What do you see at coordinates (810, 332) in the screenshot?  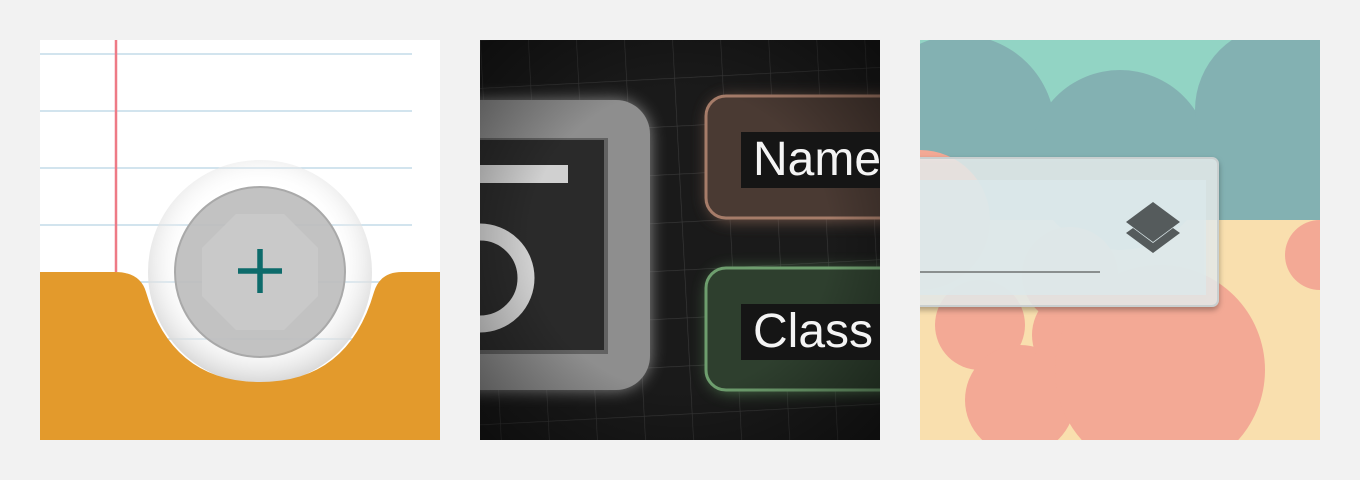 I see `class-label: Class` at bounding box center [810, 332].